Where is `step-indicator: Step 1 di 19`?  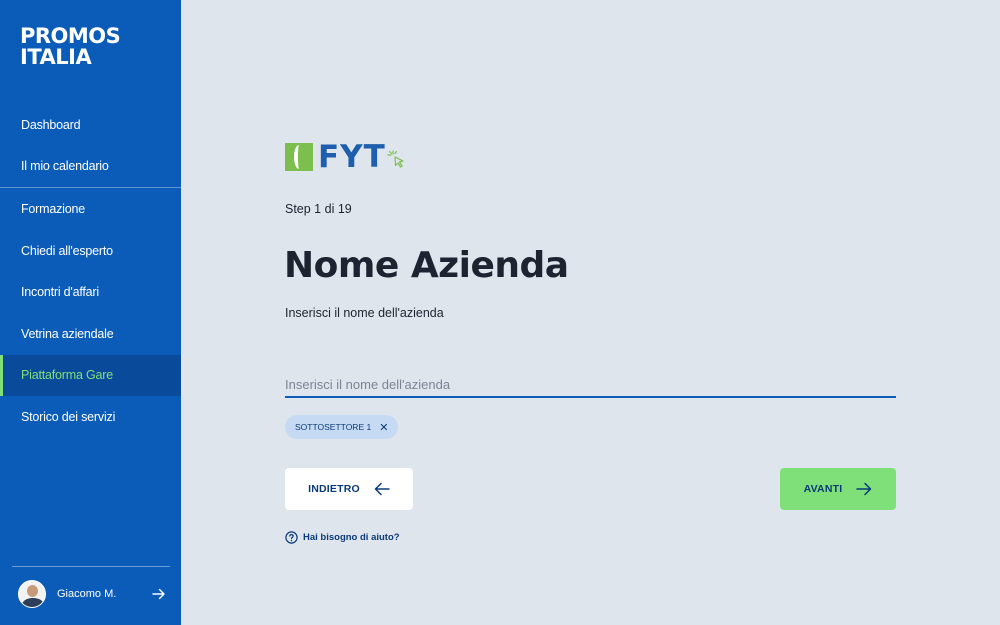 step-indicator: Step 1 di 19 is located at coordinates (318, 209).